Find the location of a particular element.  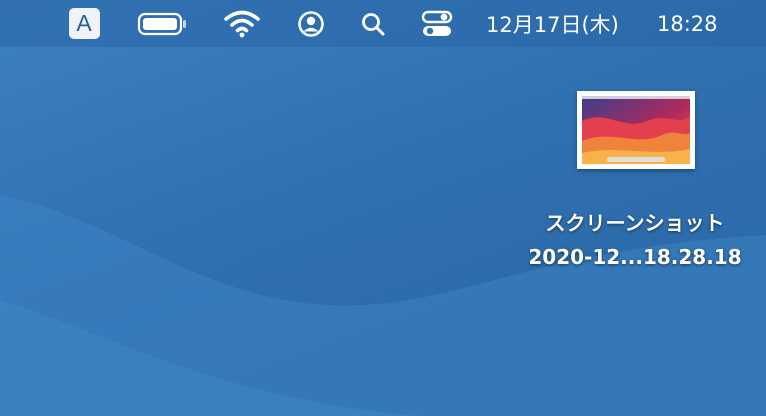

wifi-menu is located at coordinates (242, 23).